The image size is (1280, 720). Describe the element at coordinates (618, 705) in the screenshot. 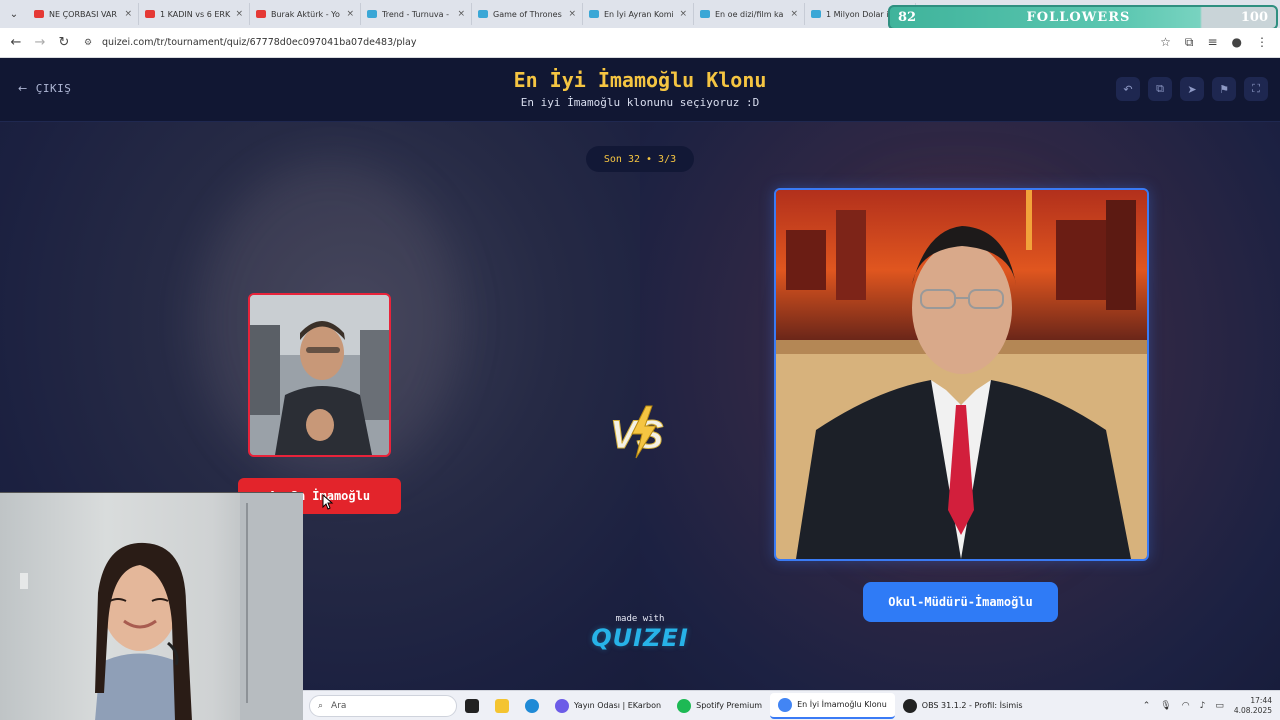

I see `taskbar-app-label: Yayın Odası | EKarbon` at that location.